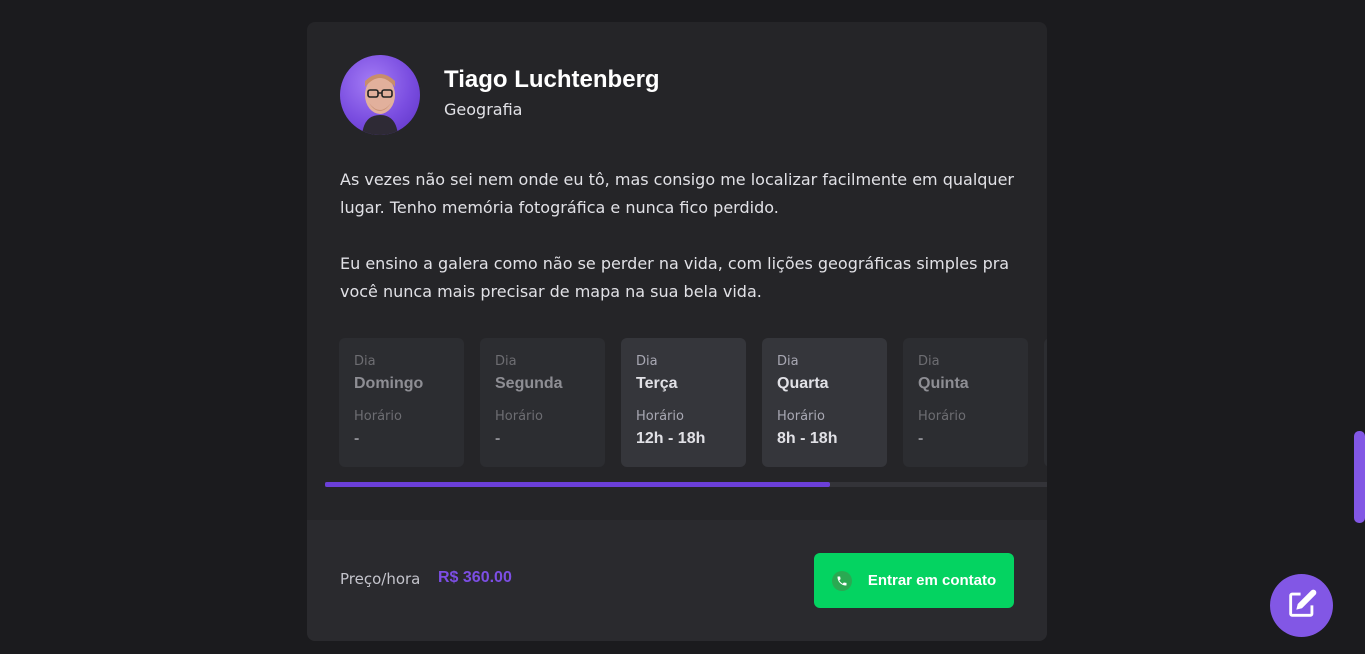  I want to click on schedule-item-terca: Dia Terça Horário 12h - 18h, so click(683, 402).